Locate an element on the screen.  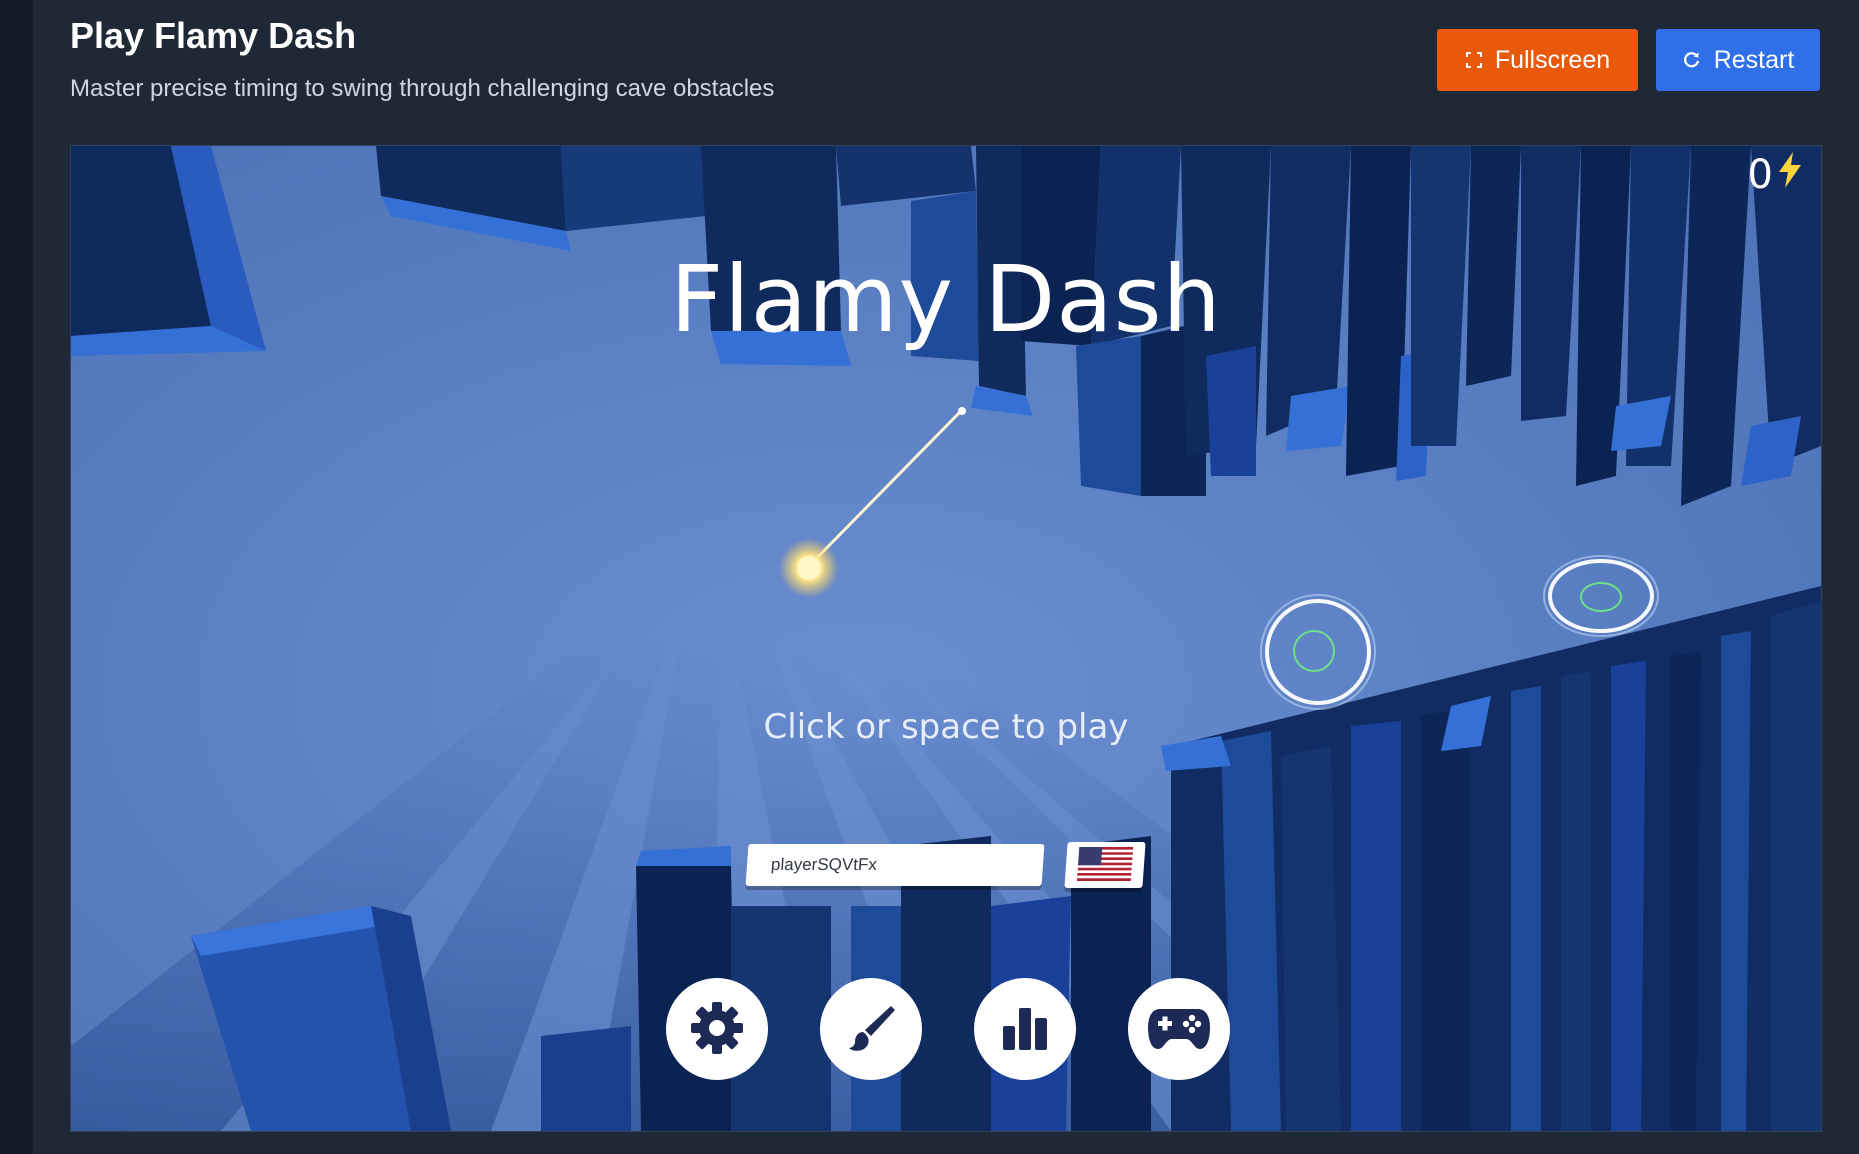
settings-button is located at coordinates (717, 1029).